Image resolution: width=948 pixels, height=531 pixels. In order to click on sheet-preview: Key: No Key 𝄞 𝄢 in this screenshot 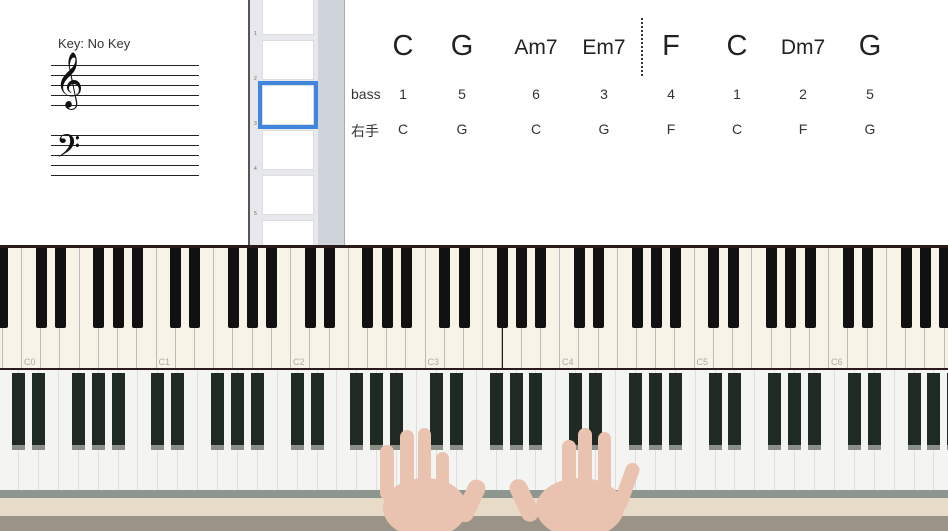, I will do `click(124, 122)`.